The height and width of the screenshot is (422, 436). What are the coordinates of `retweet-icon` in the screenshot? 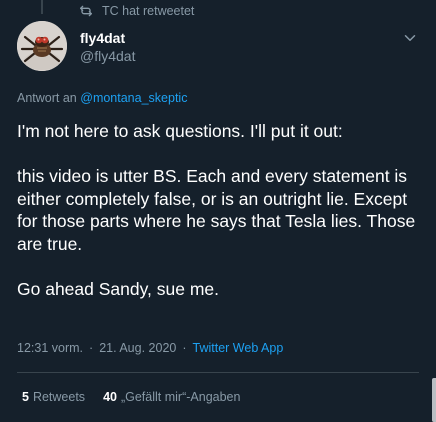 It's located at (86, 11).